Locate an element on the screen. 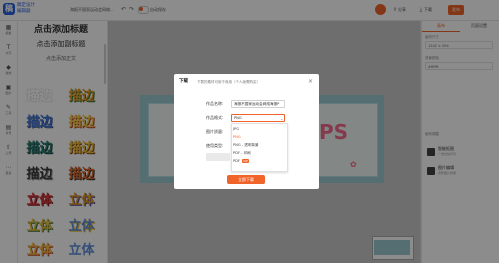 This screenshot has width=499, height=263. chevron-down-icon: ⌄ is located at coordinates (281, 119).